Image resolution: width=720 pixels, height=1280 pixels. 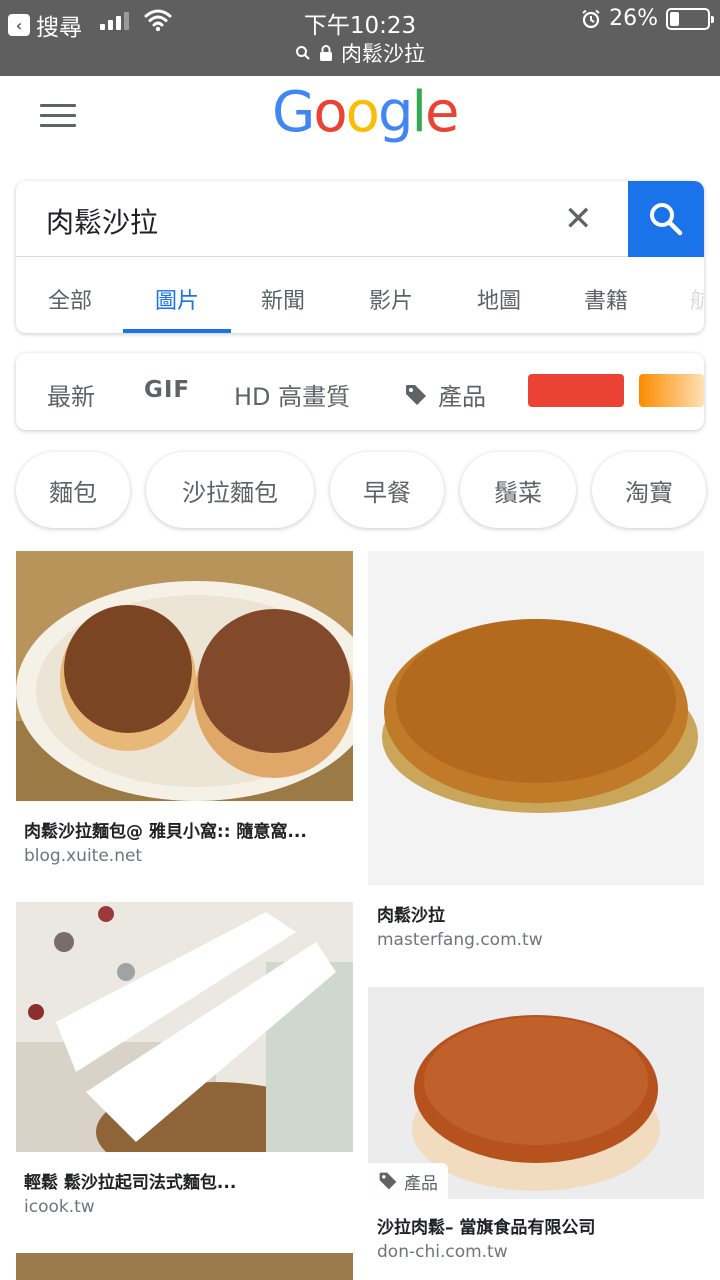 I want to click on tab-videos: 影片, so click(x=391, y=299).